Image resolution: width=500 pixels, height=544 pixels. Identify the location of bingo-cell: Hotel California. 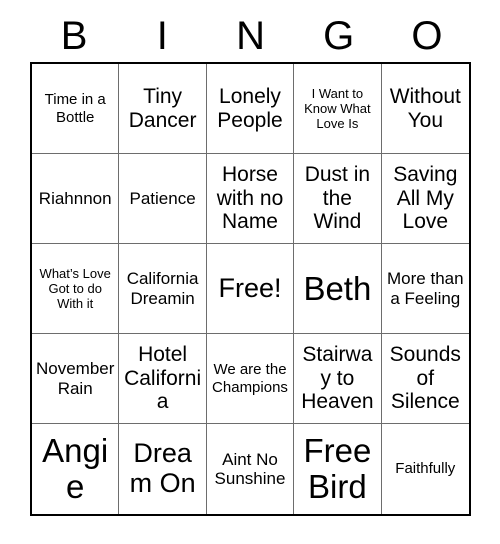
(163, 379).